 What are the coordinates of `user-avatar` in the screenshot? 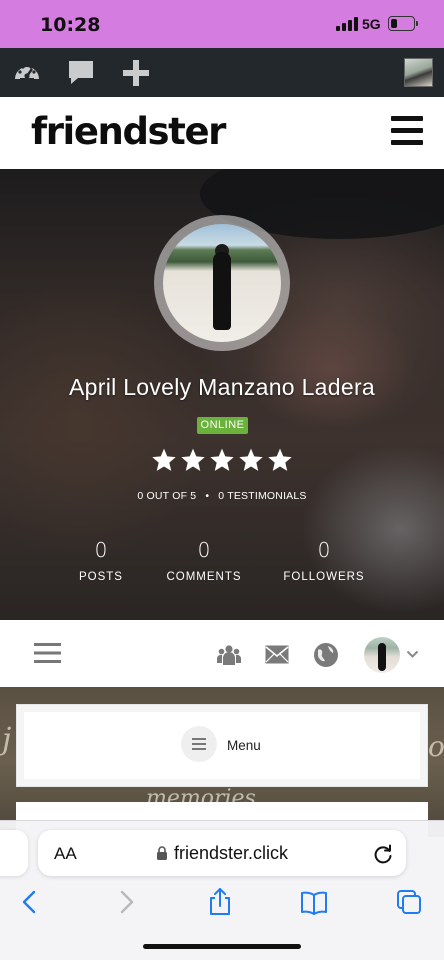 It's located at (382, 655).